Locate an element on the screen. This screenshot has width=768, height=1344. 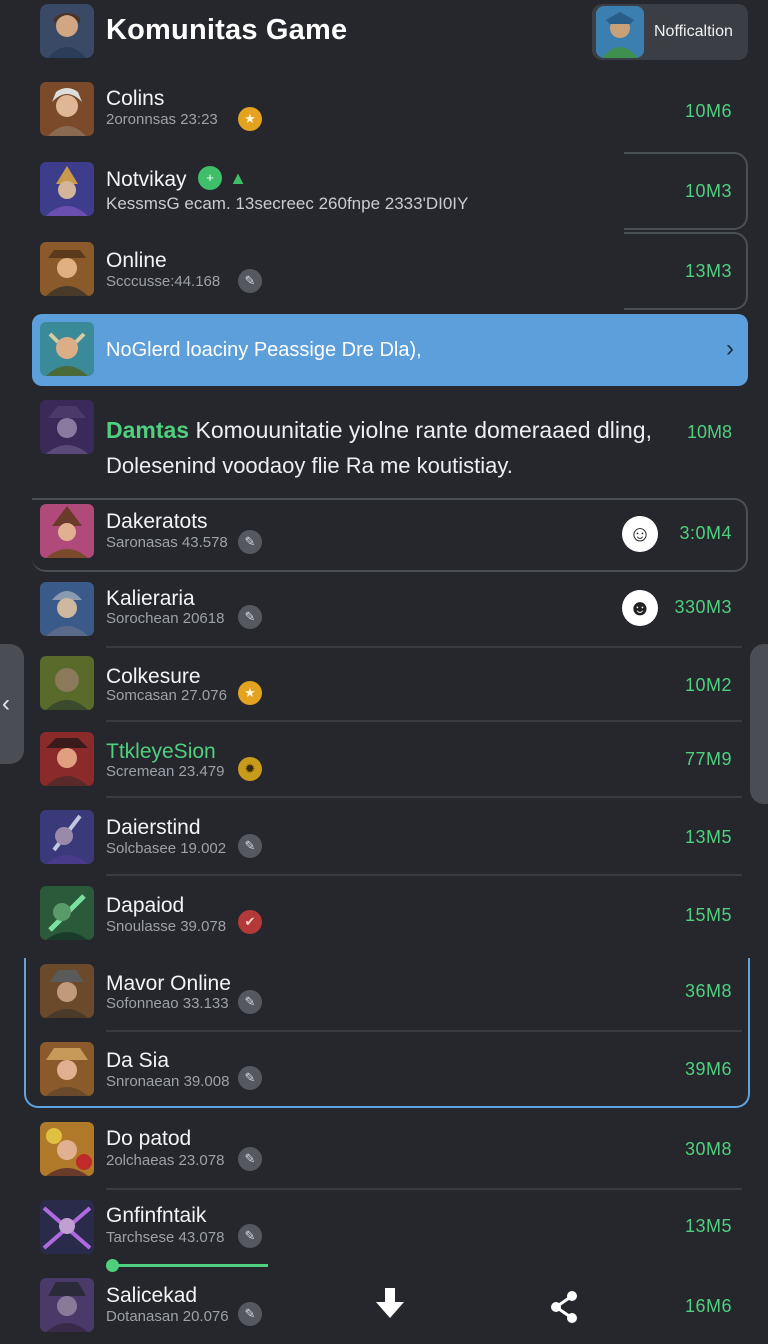
smiley-icon: ☺ is located at coordinates (640, 534).